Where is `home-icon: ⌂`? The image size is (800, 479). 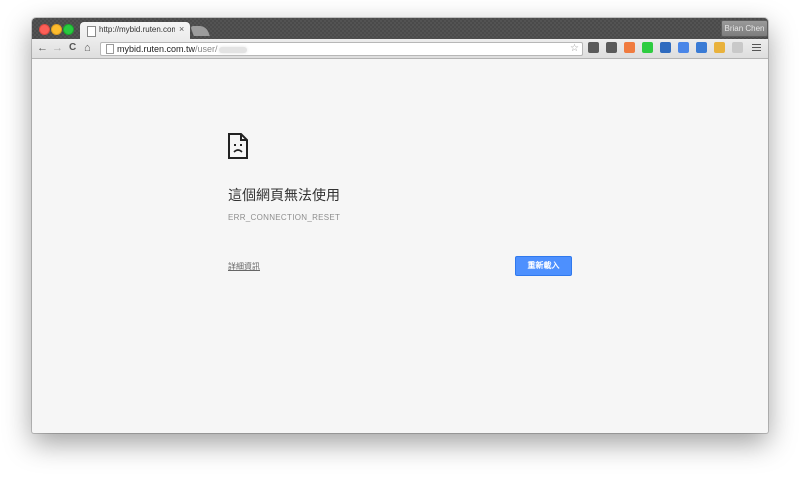 home-icon: ⌂ is located at coordinates (87, 48).